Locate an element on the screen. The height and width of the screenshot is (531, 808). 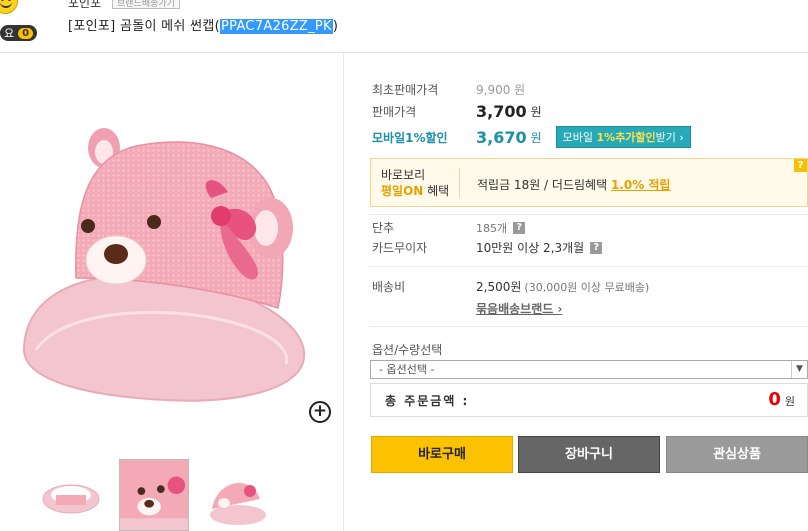
mobile-btn-prefix: 모바일 is located at coordinates (579, 137).